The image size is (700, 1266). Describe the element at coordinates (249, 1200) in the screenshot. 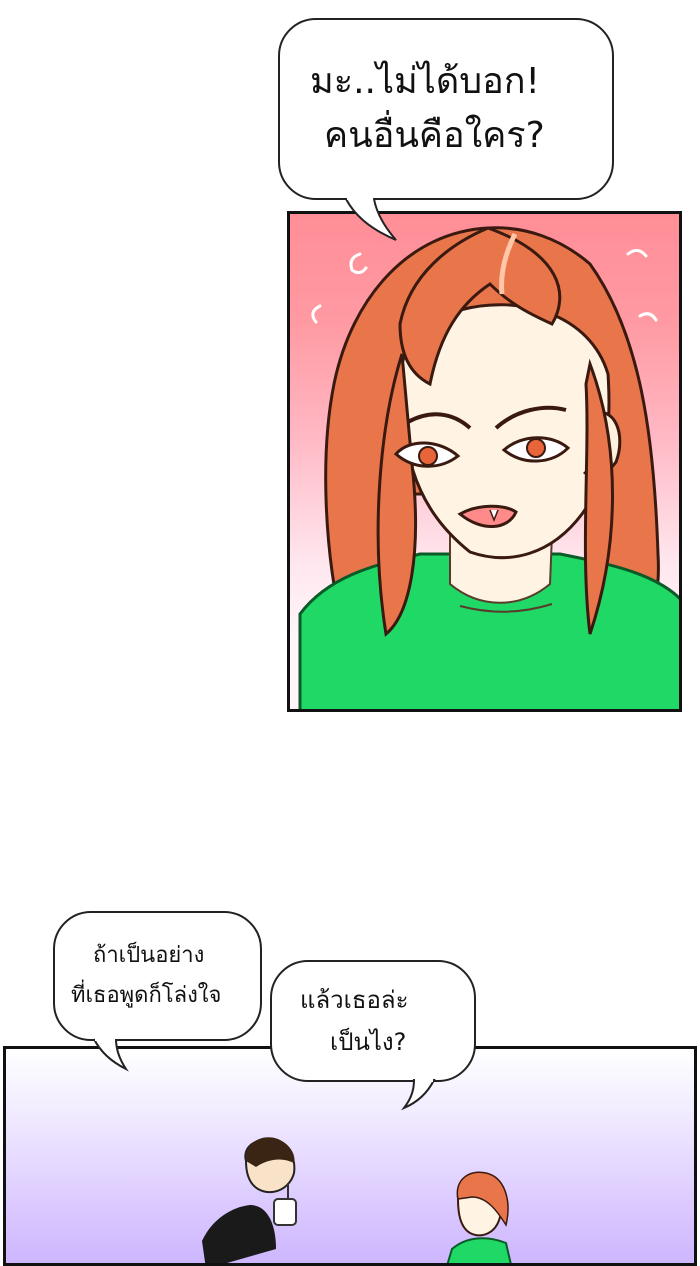

I see `boy-figure` at that location.